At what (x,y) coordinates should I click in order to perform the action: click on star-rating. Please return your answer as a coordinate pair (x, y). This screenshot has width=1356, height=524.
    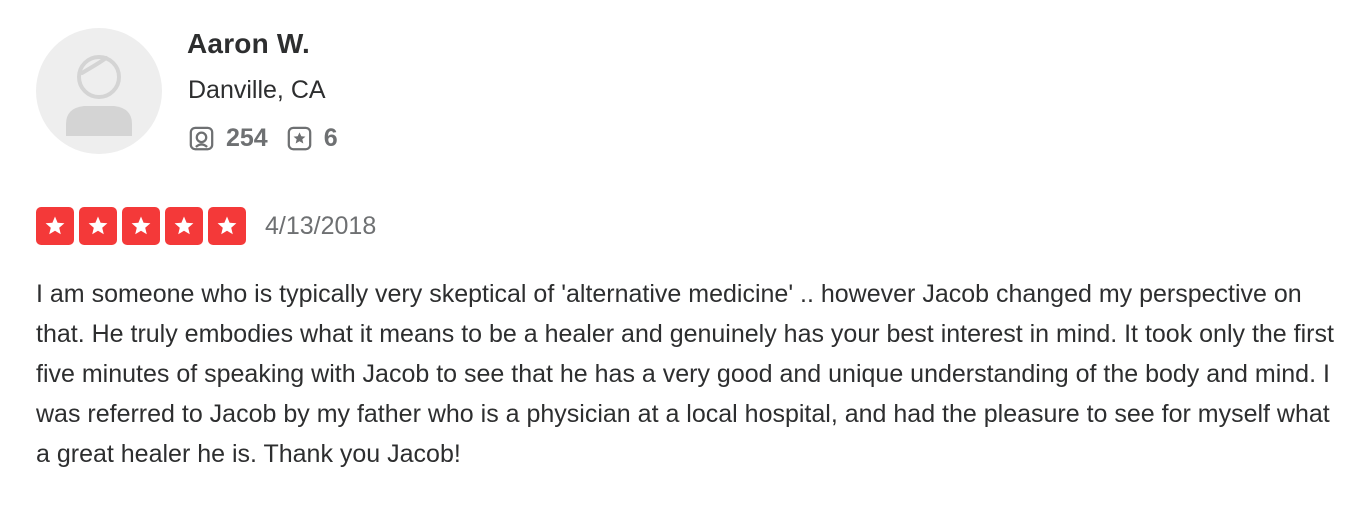
    Looking at the image, I should click on (141, 226).